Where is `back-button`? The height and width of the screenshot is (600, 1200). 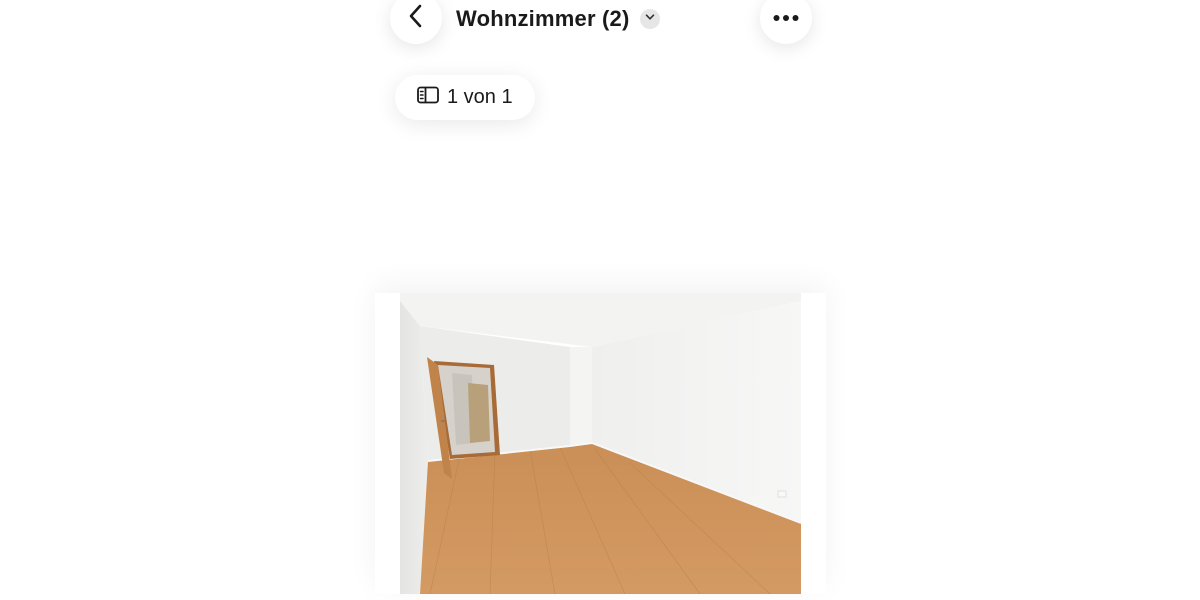
back-button is located at coordinates (416, 22).